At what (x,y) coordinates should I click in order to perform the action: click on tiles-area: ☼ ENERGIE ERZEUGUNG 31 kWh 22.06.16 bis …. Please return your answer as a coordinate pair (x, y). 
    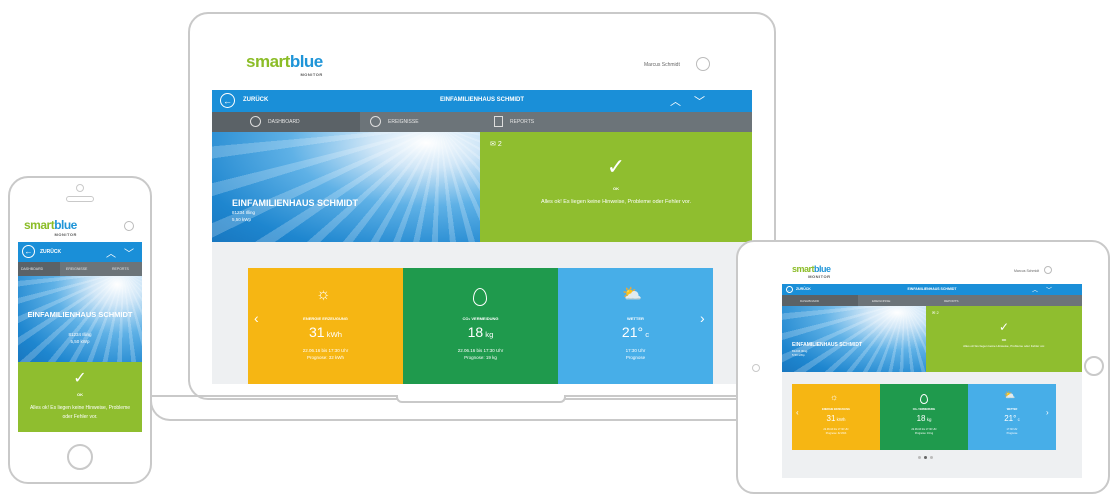
    Looking at the image, I should click on (482, 313).